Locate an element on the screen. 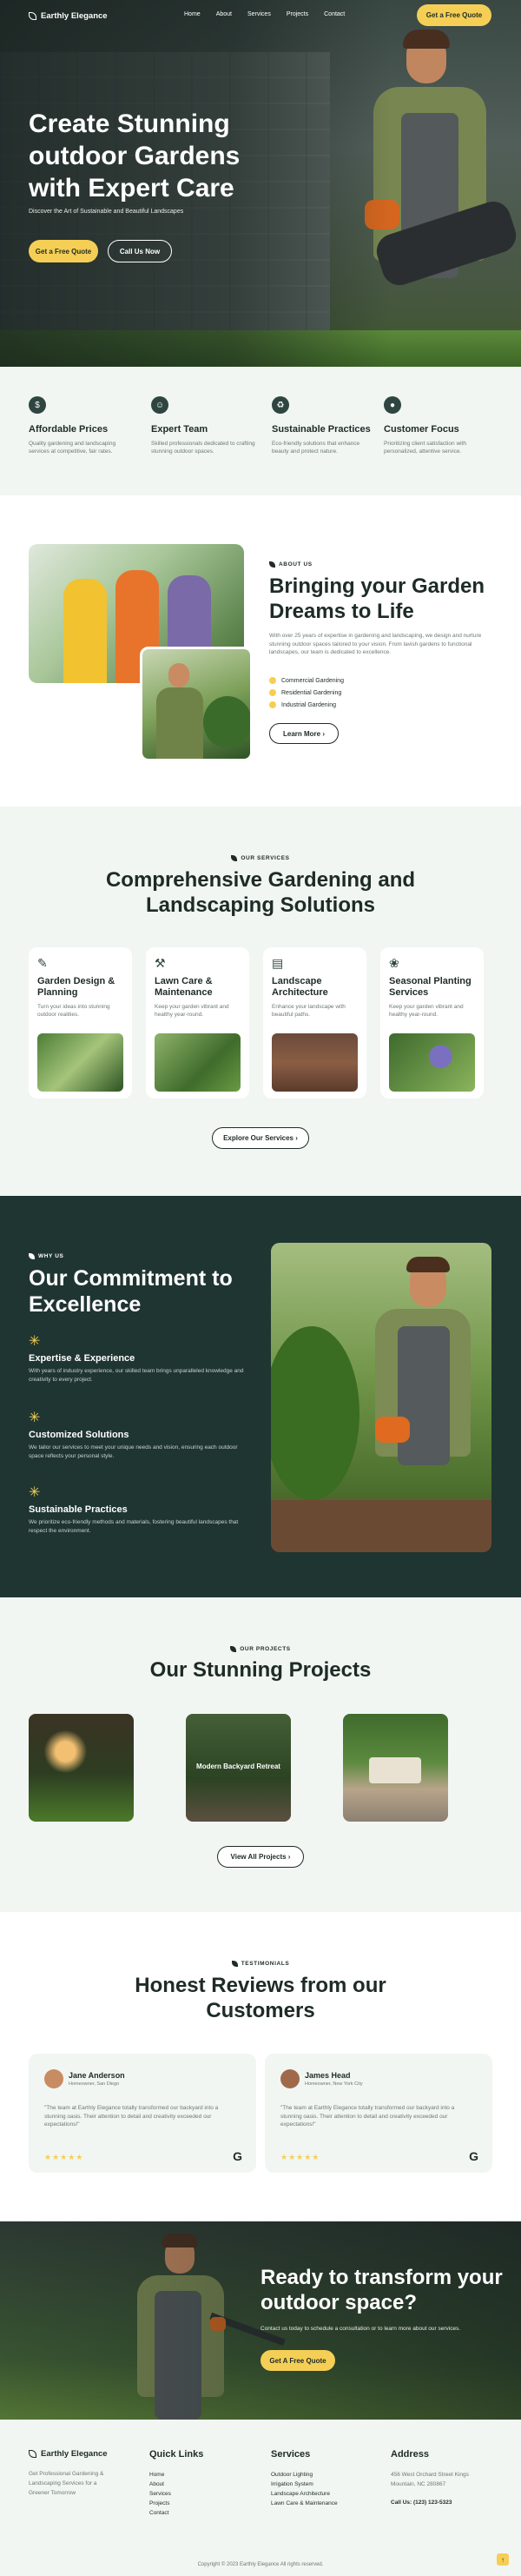 The height and width of the screenshot is (2576, 521). footer-link: Lawn Care & Maintenance is located at coordinates (304, 2503).